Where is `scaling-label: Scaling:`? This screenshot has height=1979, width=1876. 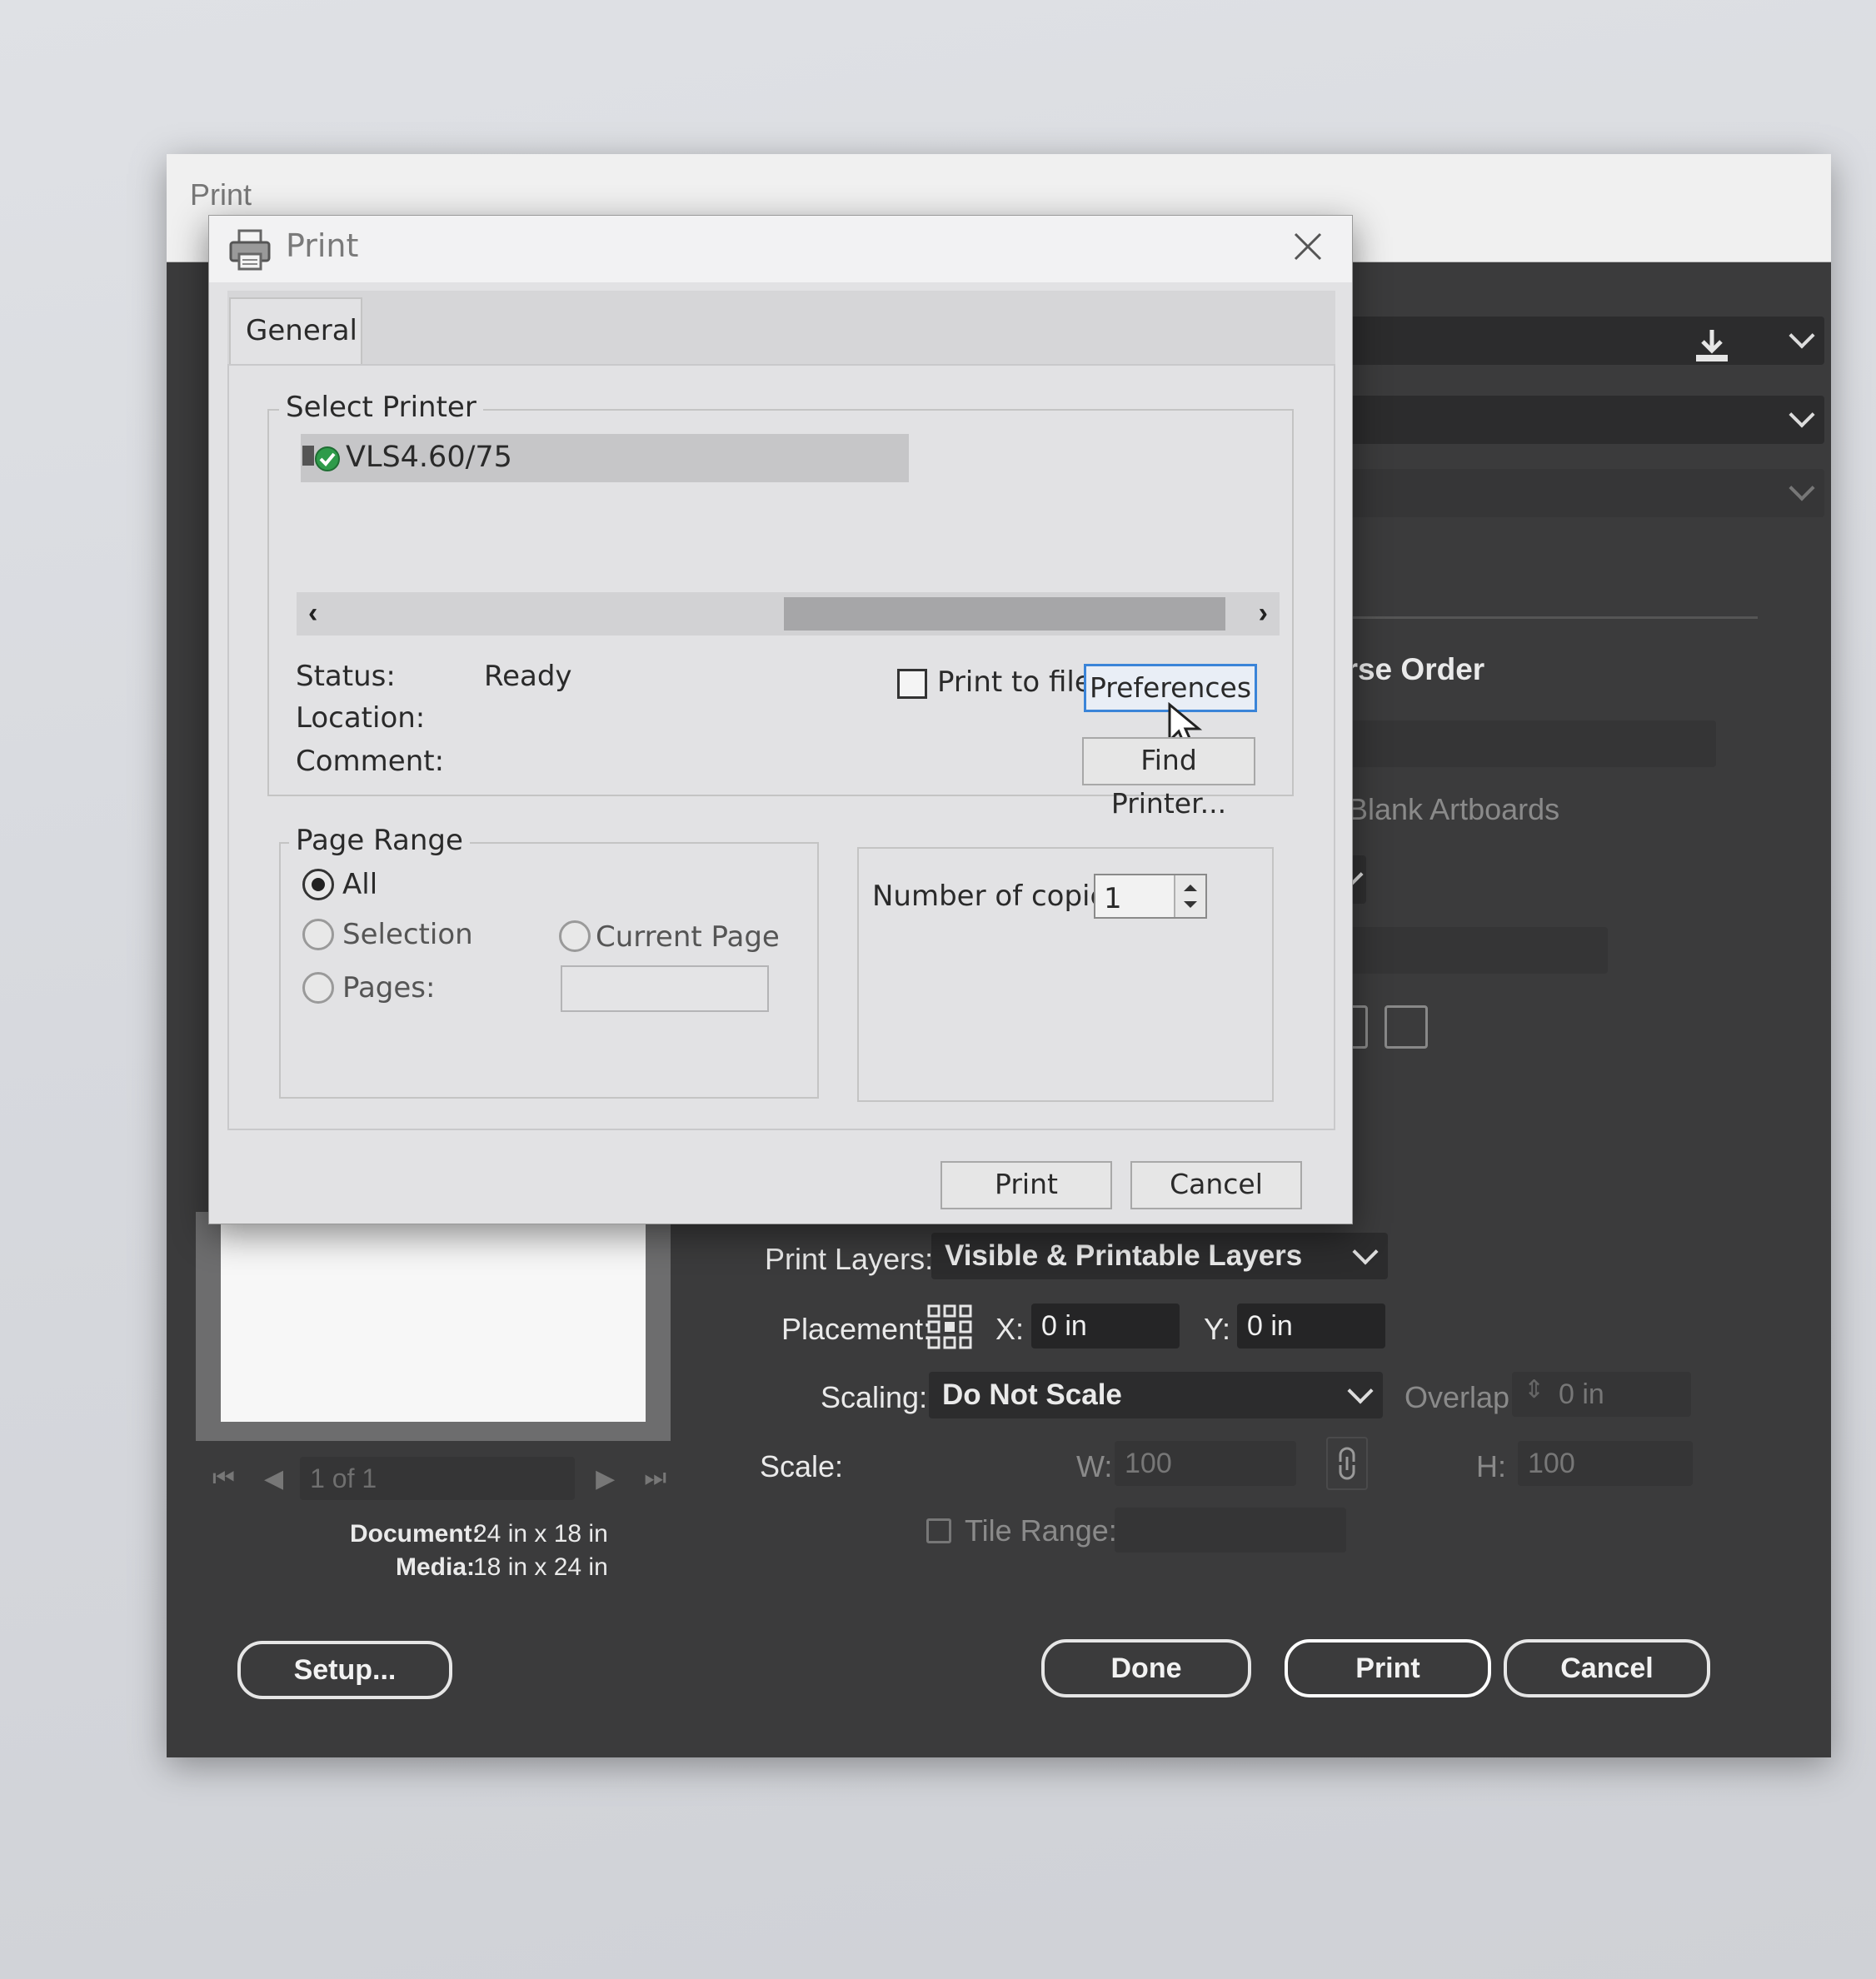
scaling-label: Scaling: is located at coordinates (874, 1397).